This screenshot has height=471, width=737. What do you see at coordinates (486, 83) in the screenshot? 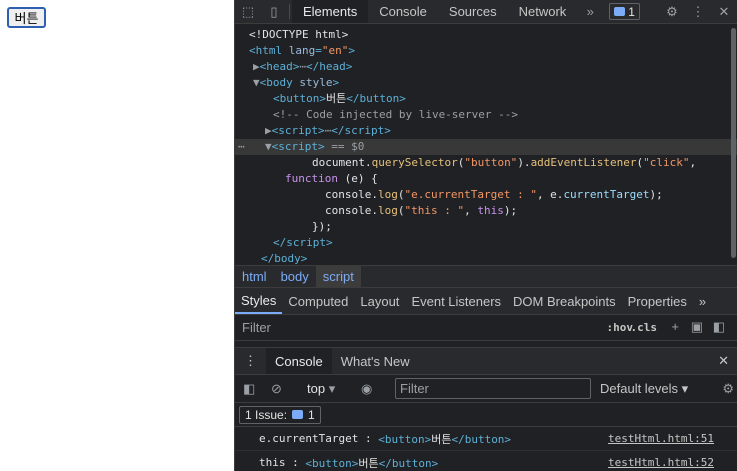
I see `tree-line: ▼<body style>` at bounding box center [486, 83].